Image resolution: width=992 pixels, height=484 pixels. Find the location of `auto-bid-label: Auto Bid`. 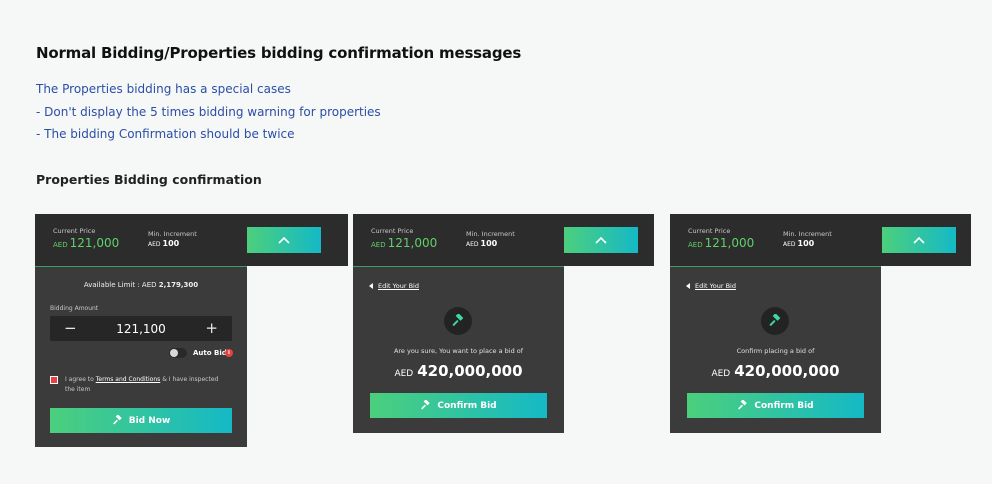

auto-bid-label: Auto Bid is located at coordinates (210, 353).